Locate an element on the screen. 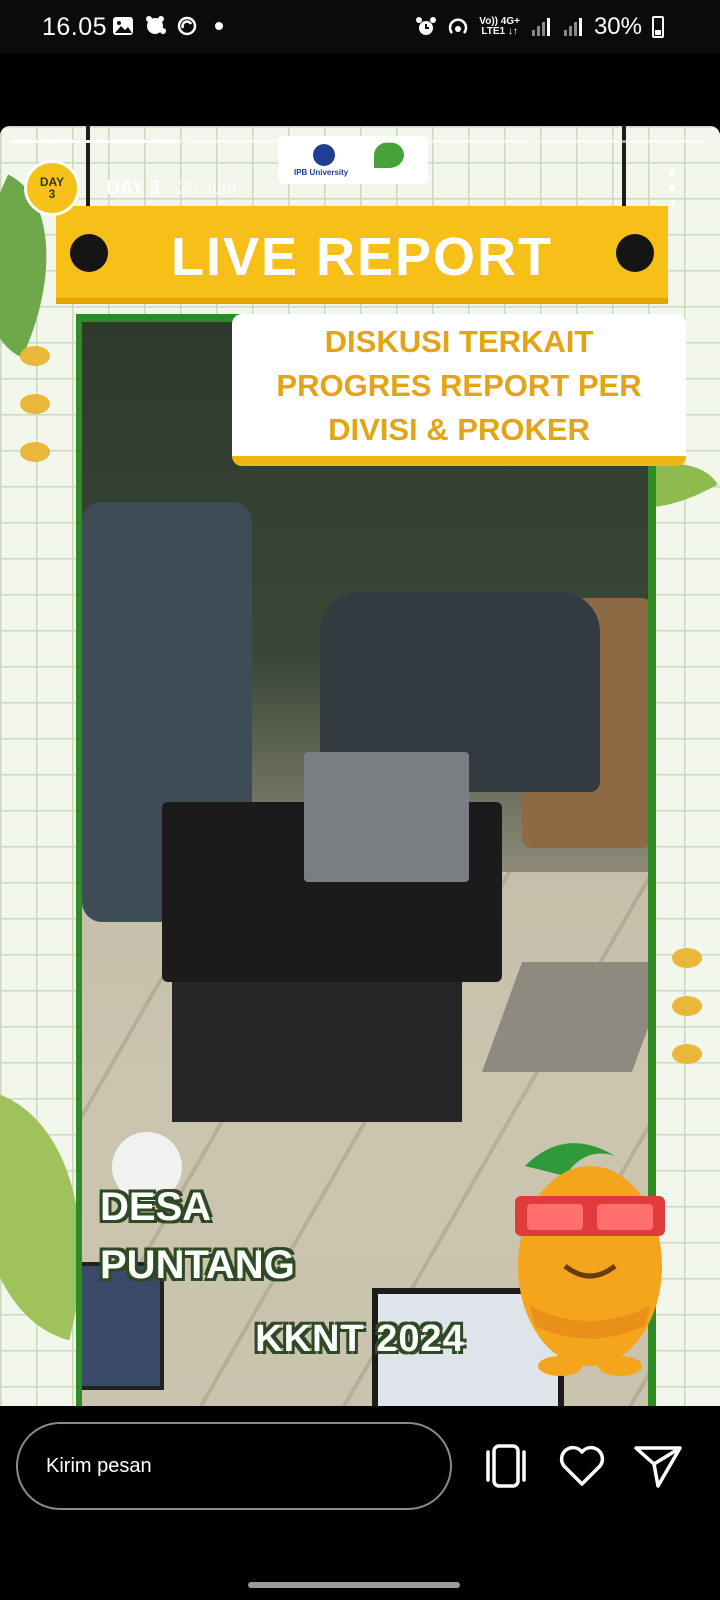 Image resolution: width=720 pixels, height=1600 pixels. layers-icon is located at coordinates (506, 1466).